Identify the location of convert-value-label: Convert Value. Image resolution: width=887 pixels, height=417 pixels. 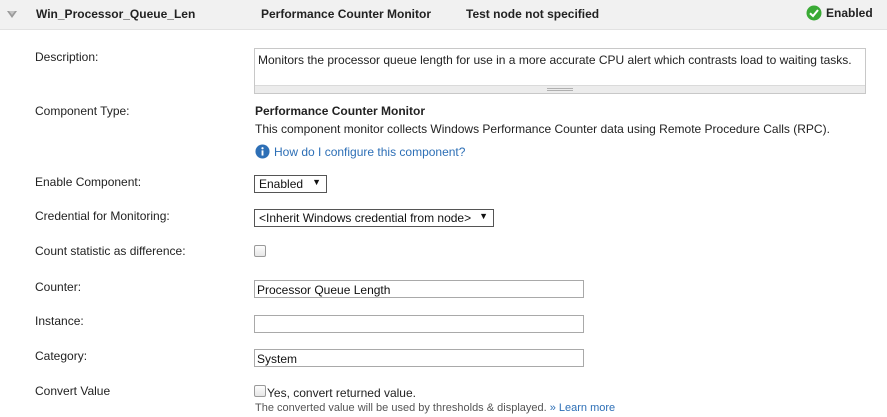
(73, 391).